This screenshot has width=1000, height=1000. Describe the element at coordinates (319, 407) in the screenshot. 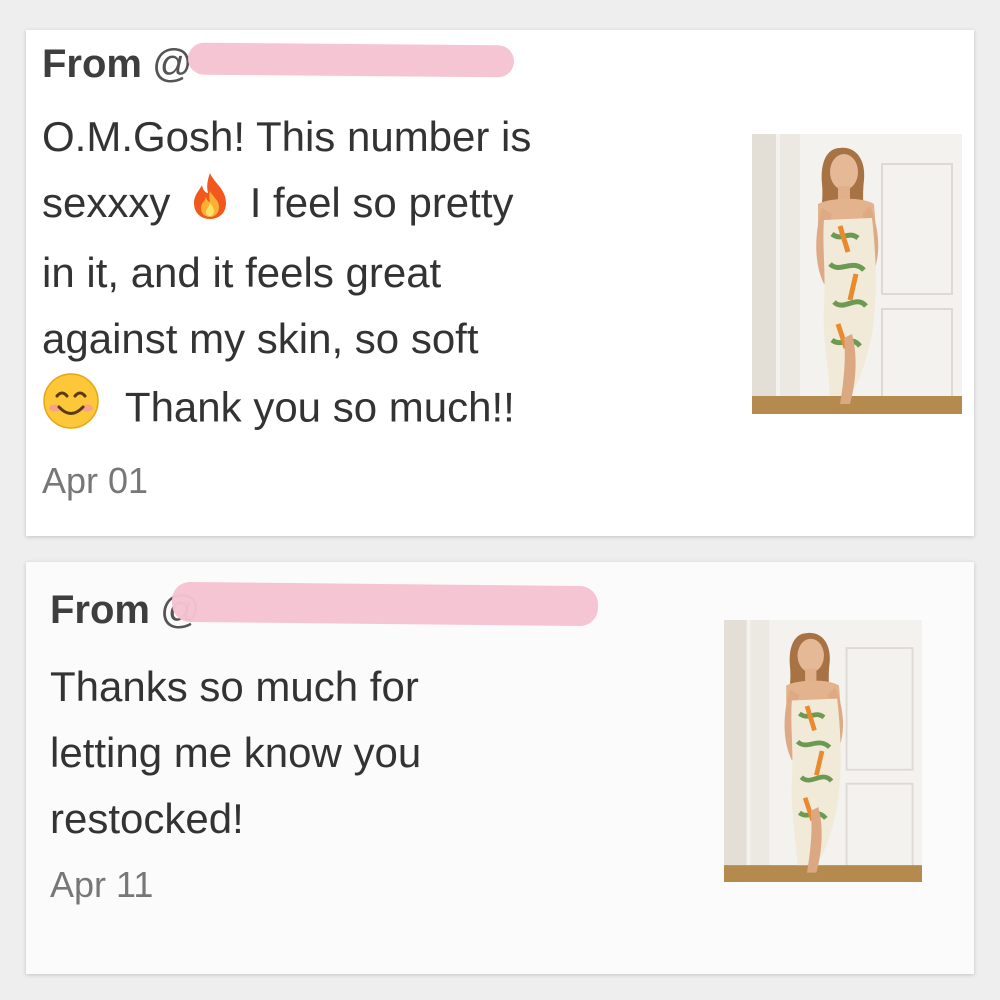

I see `message-text: Thank you so much!!` at that location.